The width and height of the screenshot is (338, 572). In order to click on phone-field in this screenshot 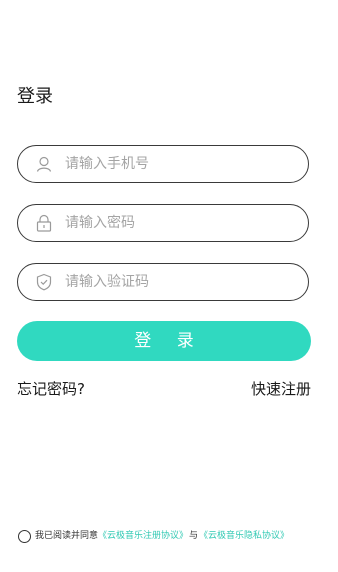, I will do `click(163, 164)`.